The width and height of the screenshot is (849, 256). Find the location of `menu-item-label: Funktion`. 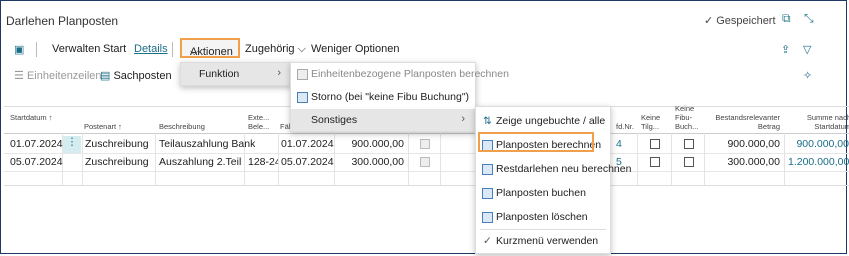

menu-item-label: Funktion is located at coordinates (219, 74).